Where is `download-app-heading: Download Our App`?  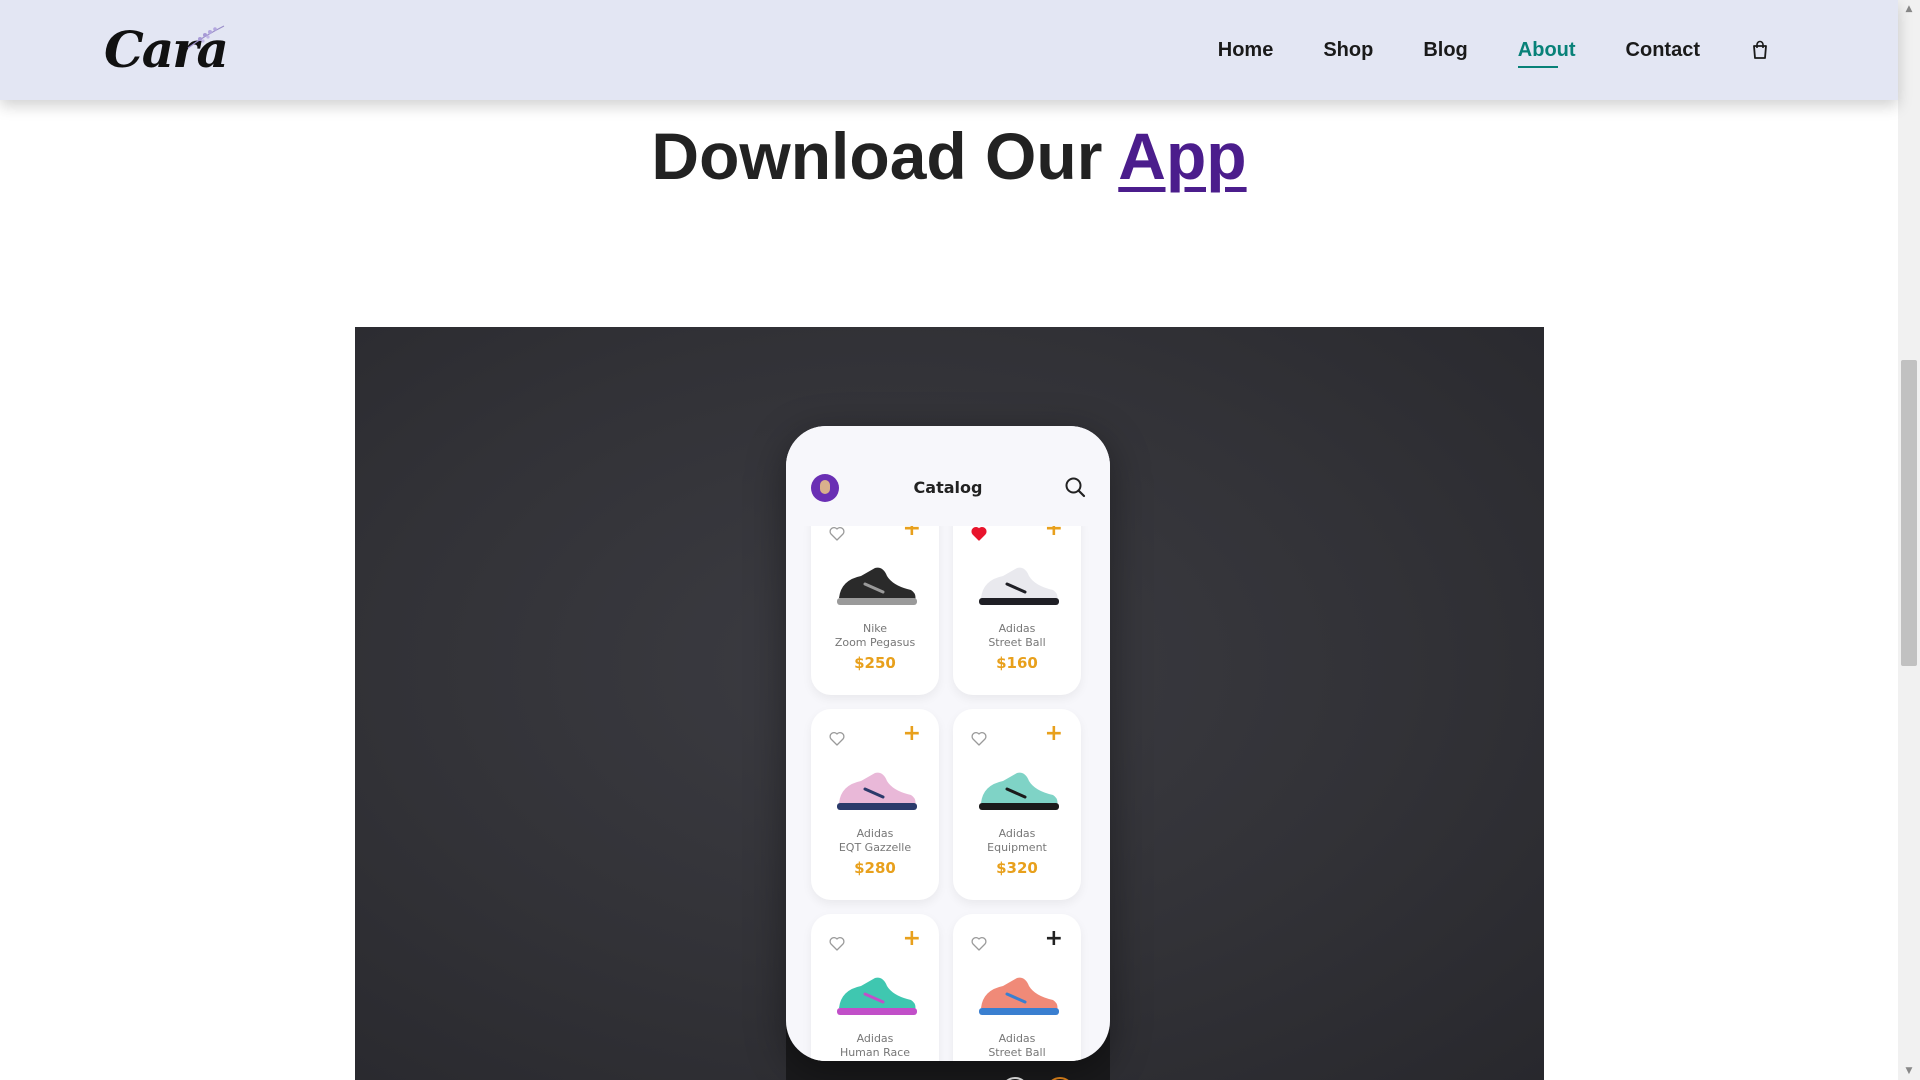
download-app-heading: Download Our App is located at coordinates (949, 156).